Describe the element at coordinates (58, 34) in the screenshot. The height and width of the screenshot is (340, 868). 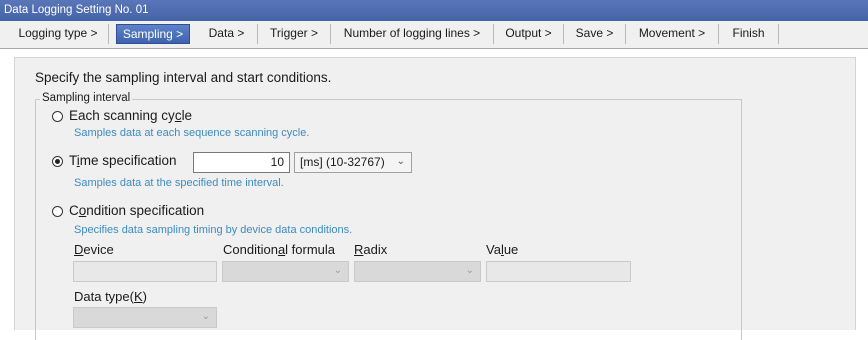
I see `tab-logging-type: Logging type >` at that location.